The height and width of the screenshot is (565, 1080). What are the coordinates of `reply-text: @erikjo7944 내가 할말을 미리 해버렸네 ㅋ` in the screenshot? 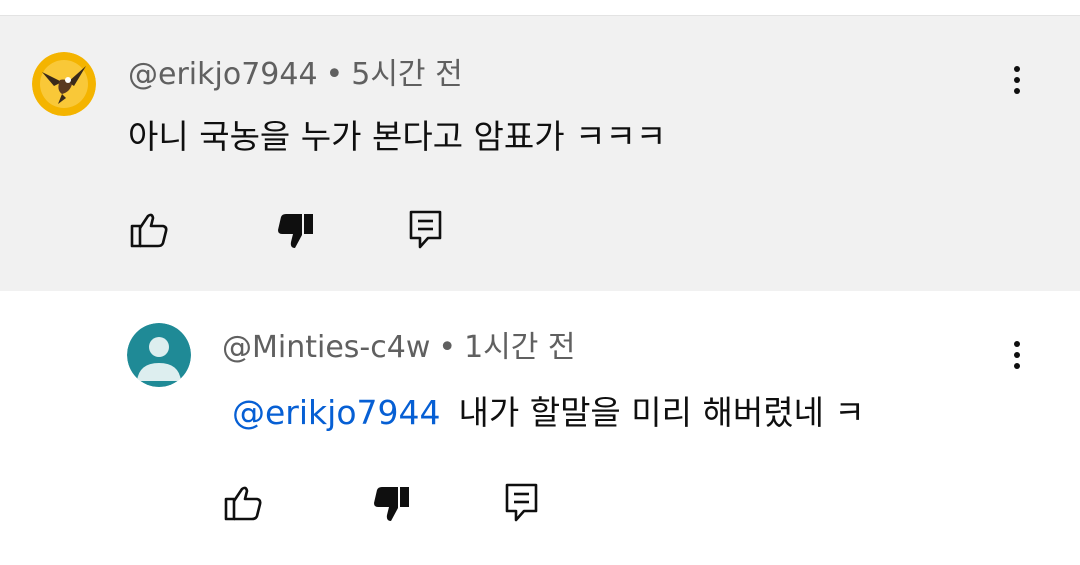 It's located at (548, 412).